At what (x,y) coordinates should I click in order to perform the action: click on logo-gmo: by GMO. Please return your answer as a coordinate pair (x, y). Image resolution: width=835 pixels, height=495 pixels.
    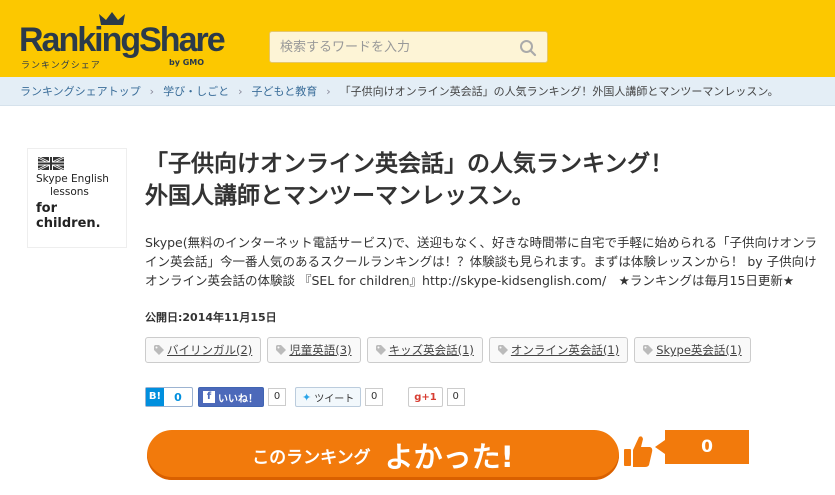
    Looking at the image, I should click on (187, 62).